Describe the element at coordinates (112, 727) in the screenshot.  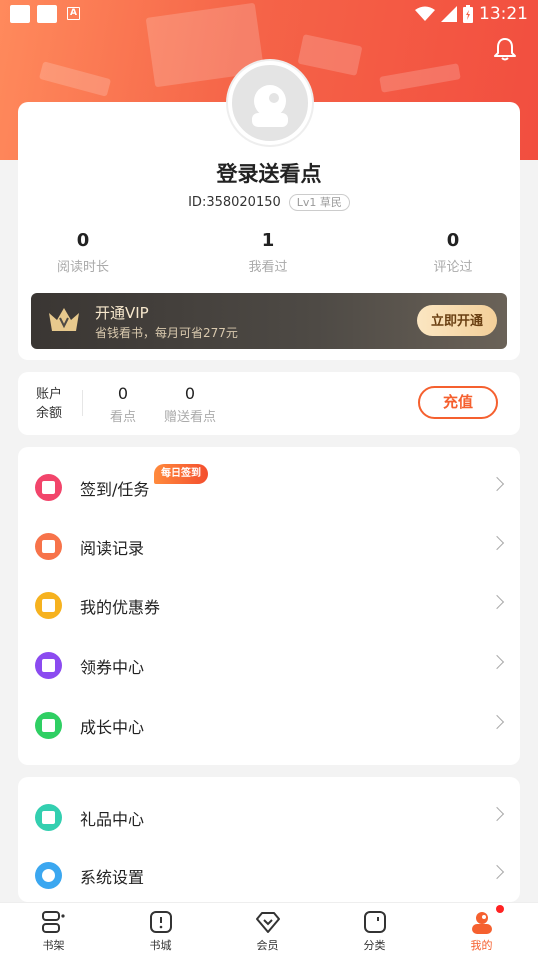
I see `menu-item-label: 成长中心` at that location.